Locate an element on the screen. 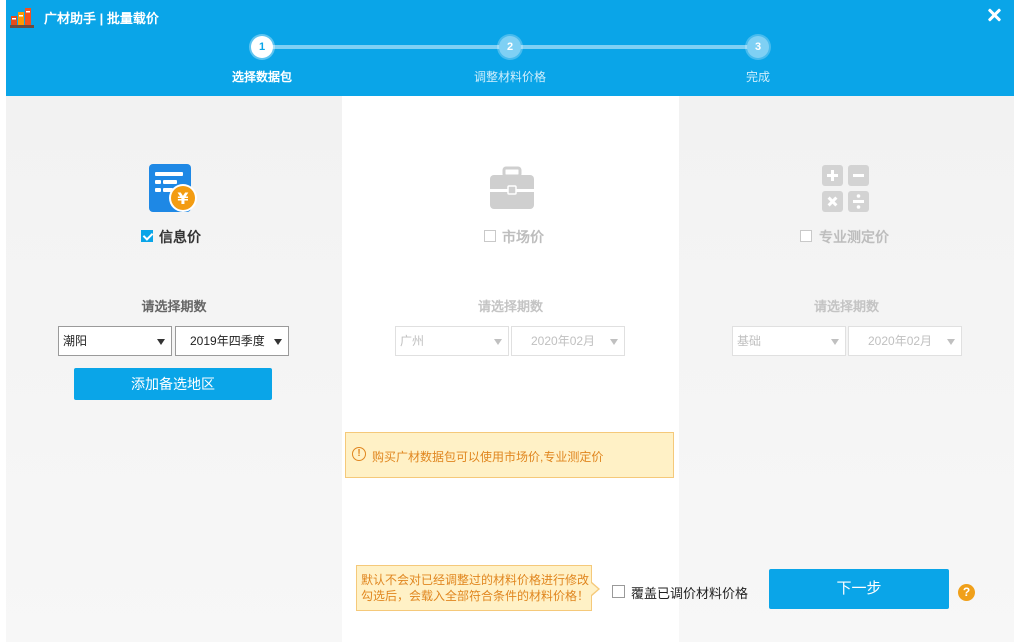 This screenshot has width=1014, height=642. market-price-period-select: 2020年02月 is located at coordinates (568, 341).